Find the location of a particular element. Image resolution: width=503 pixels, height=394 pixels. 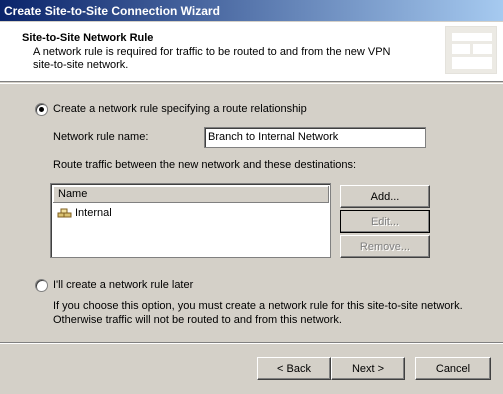

create-later-radio is located at coordinates (41, 285).